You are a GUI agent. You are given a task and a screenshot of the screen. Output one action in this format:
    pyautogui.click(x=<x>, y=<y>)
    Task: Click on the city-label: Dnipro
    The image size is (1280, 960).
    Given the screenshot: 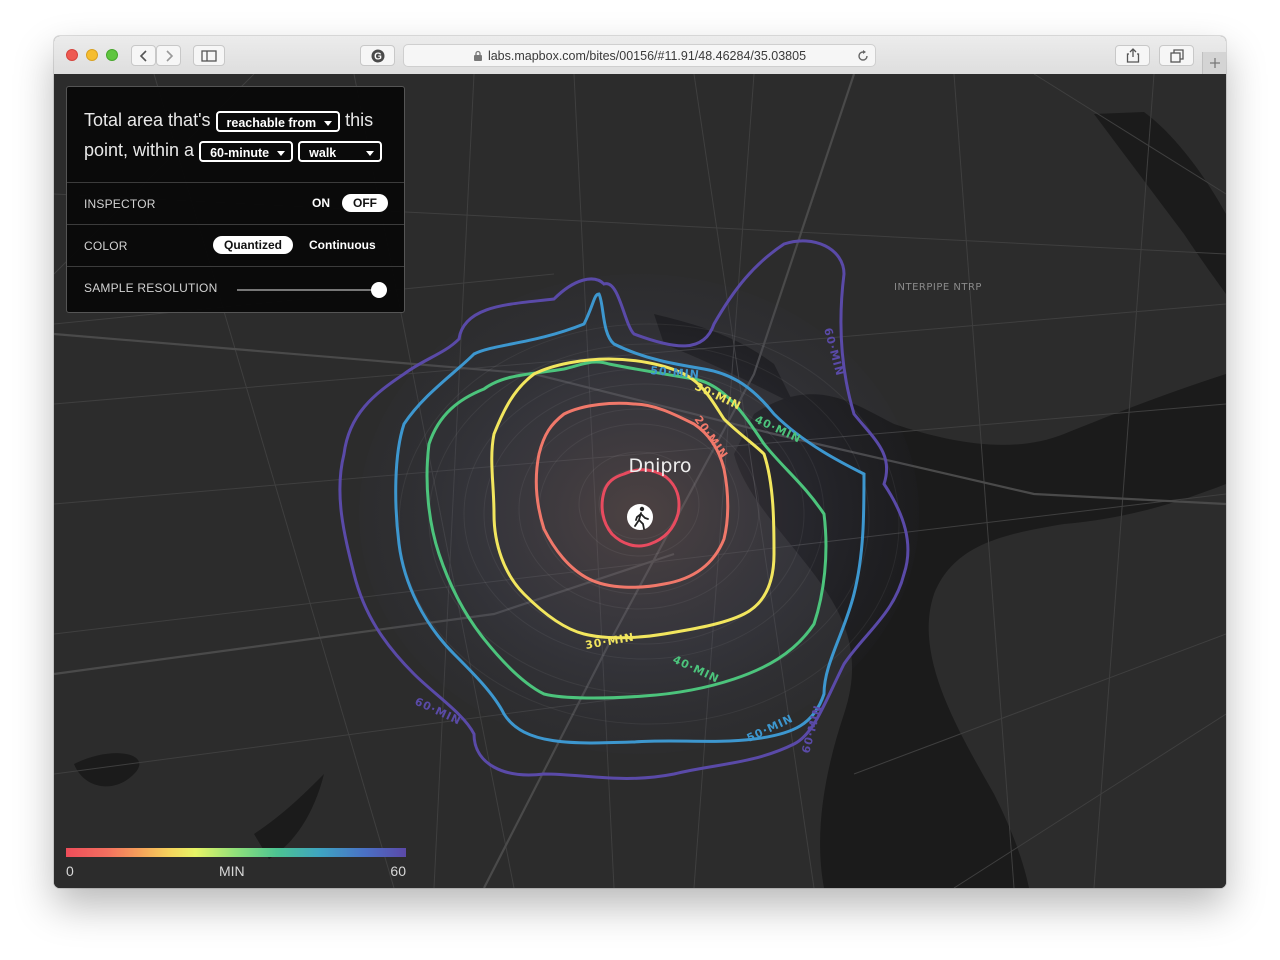 What is the action you would take?
    pyautogui.click(x=659, y=466)
    